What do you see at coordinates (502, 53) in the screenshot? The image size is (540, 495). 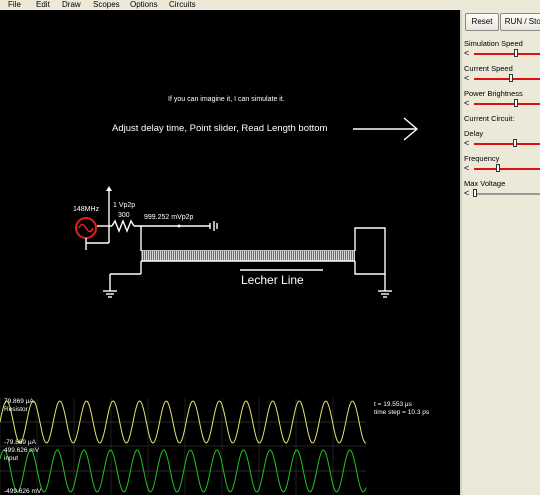 I see `simulation-speed-slider: <` at bounding box center [502, 53].